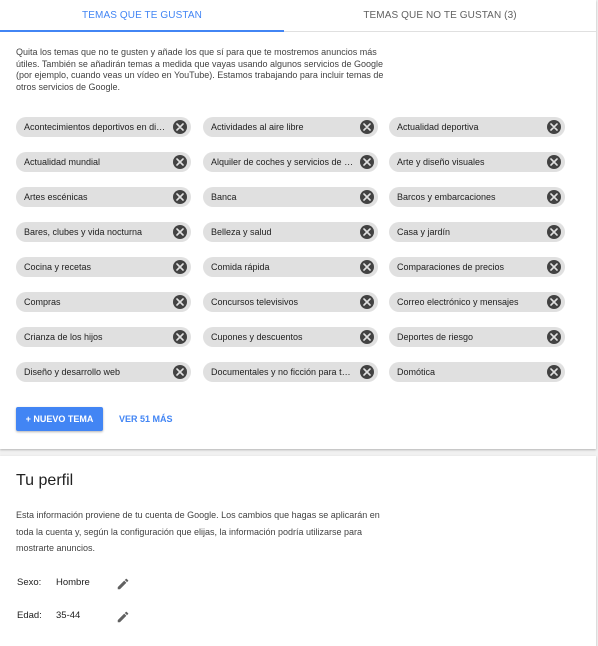  I want to click on topic-chip-label: Compras, so click(42, 302).